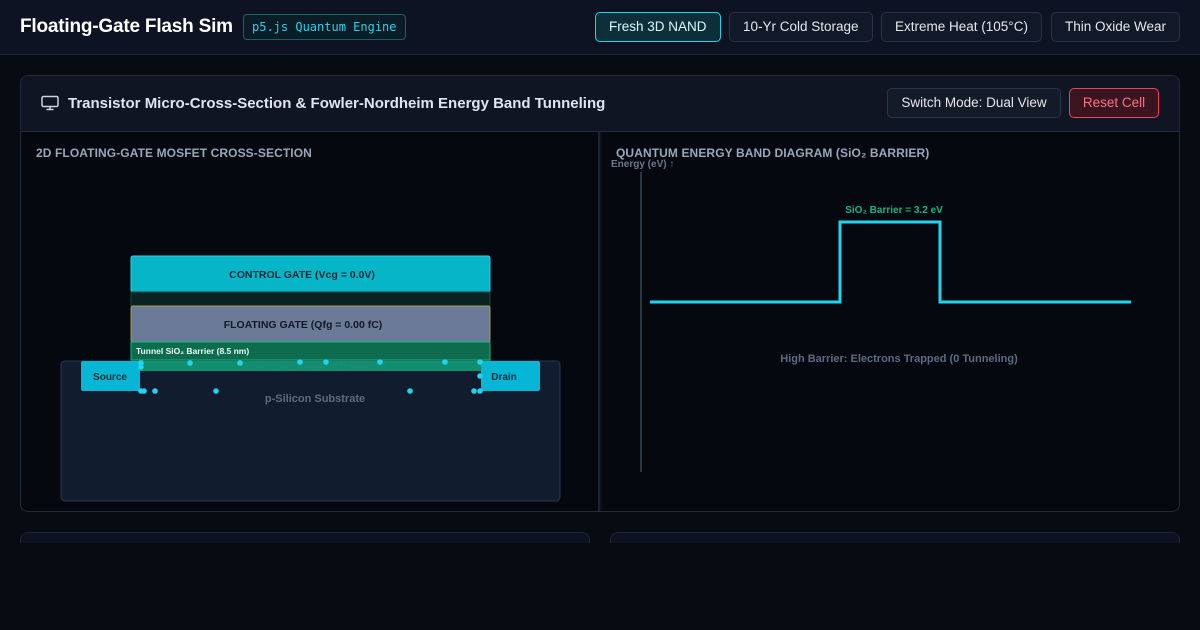  I want to click on preset-thin-oxide-wear-button: Thin Oxide Wear, so click(1116, 27).